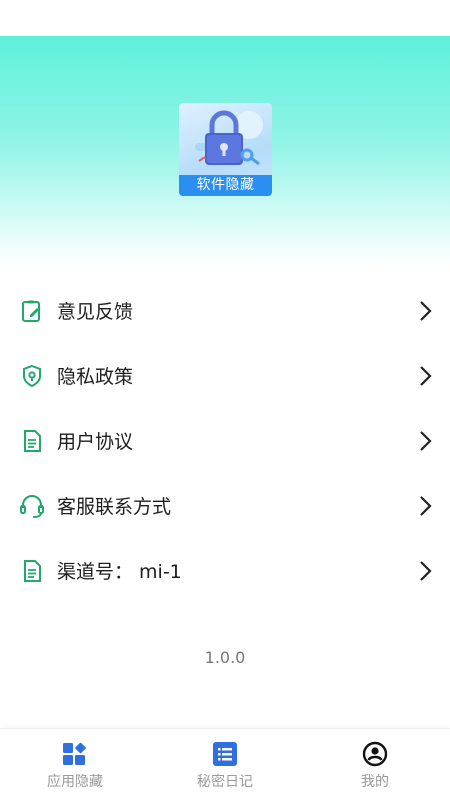 The width and height of the screenshot is (450, 796). Describe the element at coordinates (225, 185) in the screenshot. I see `app-logo-label: 软件隐藏` at that location.